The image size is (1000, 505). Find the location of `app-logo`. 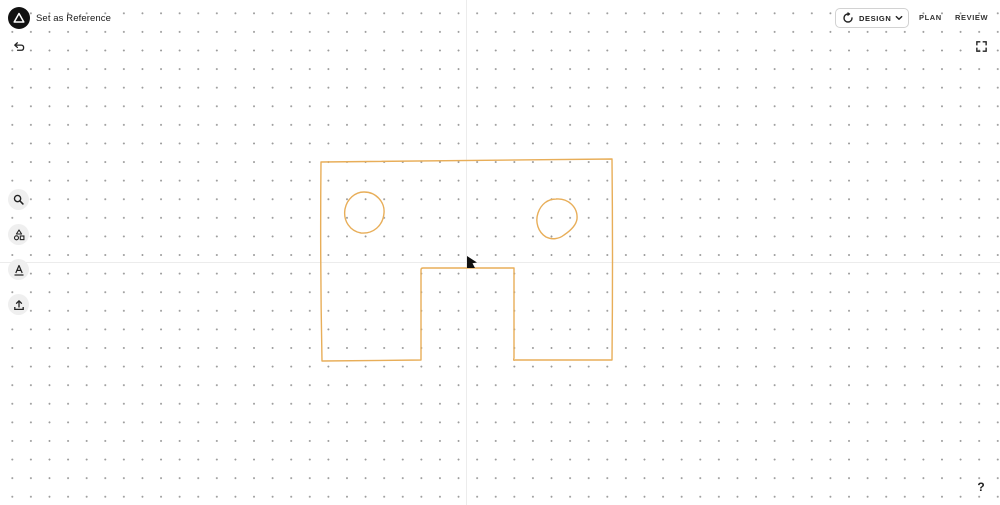

app-logo is located at coordinates (19, 18).